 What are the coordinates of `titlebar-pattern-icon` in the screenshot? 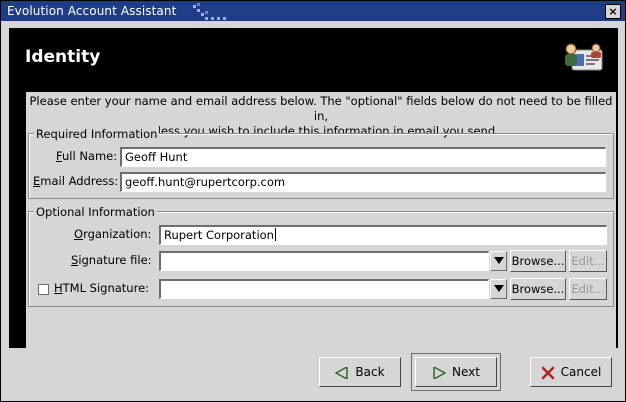 It's located at (209, 11).